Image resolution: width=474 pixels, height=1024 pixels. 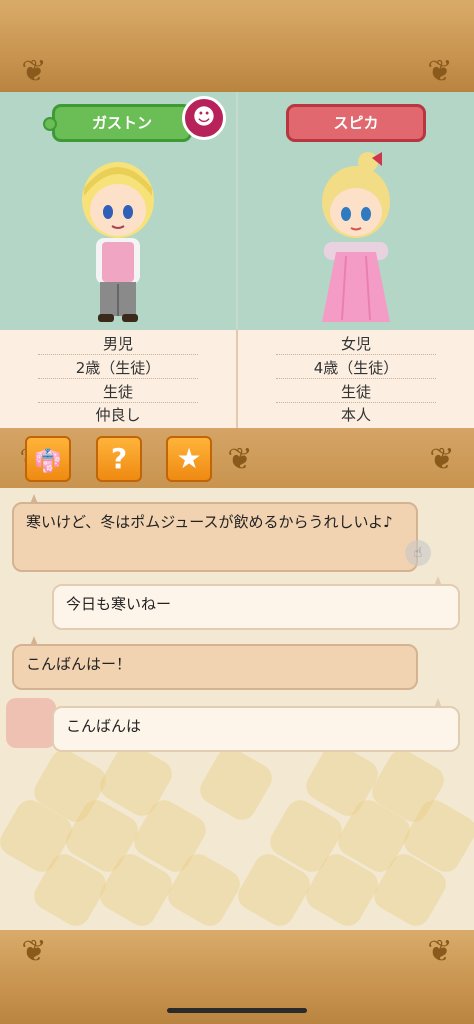 What do you see at coordinates (118, 239) in the screenshot?
I see `boy-avatar` at bounding box center [118, 239].